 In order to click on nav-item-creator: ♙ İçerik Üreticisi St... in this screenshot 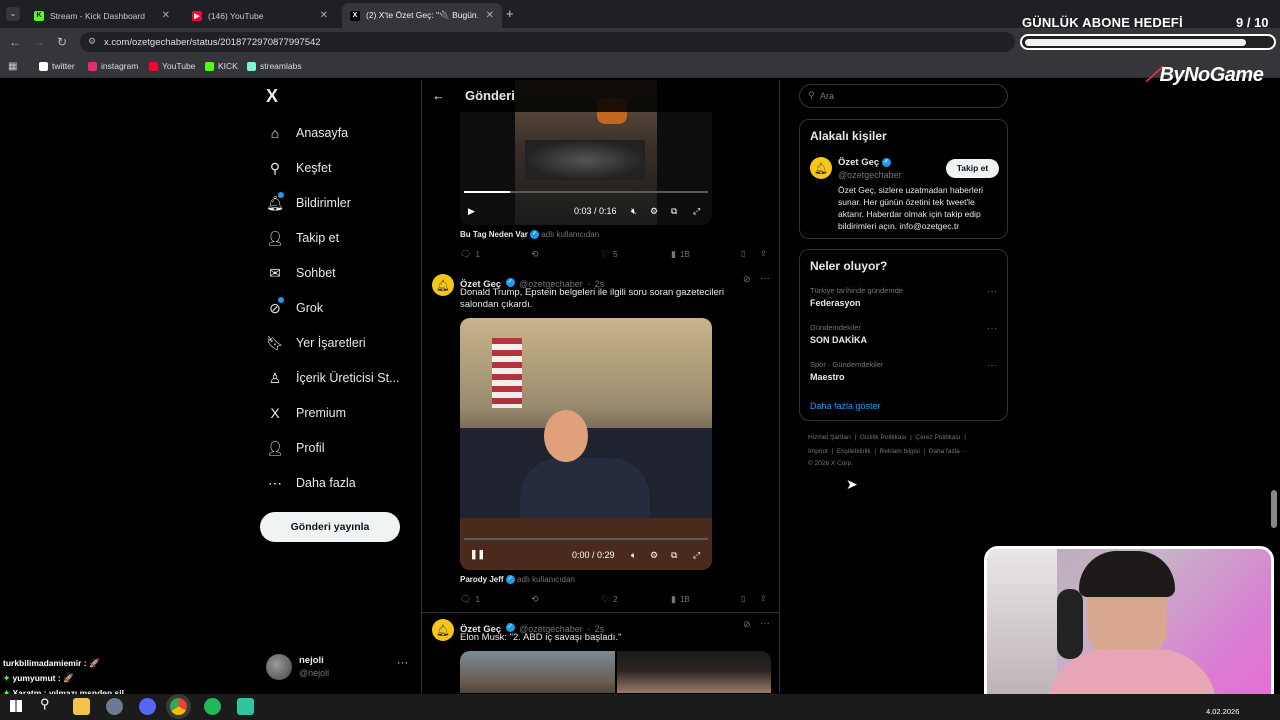, I will do `click(333, 378)`.